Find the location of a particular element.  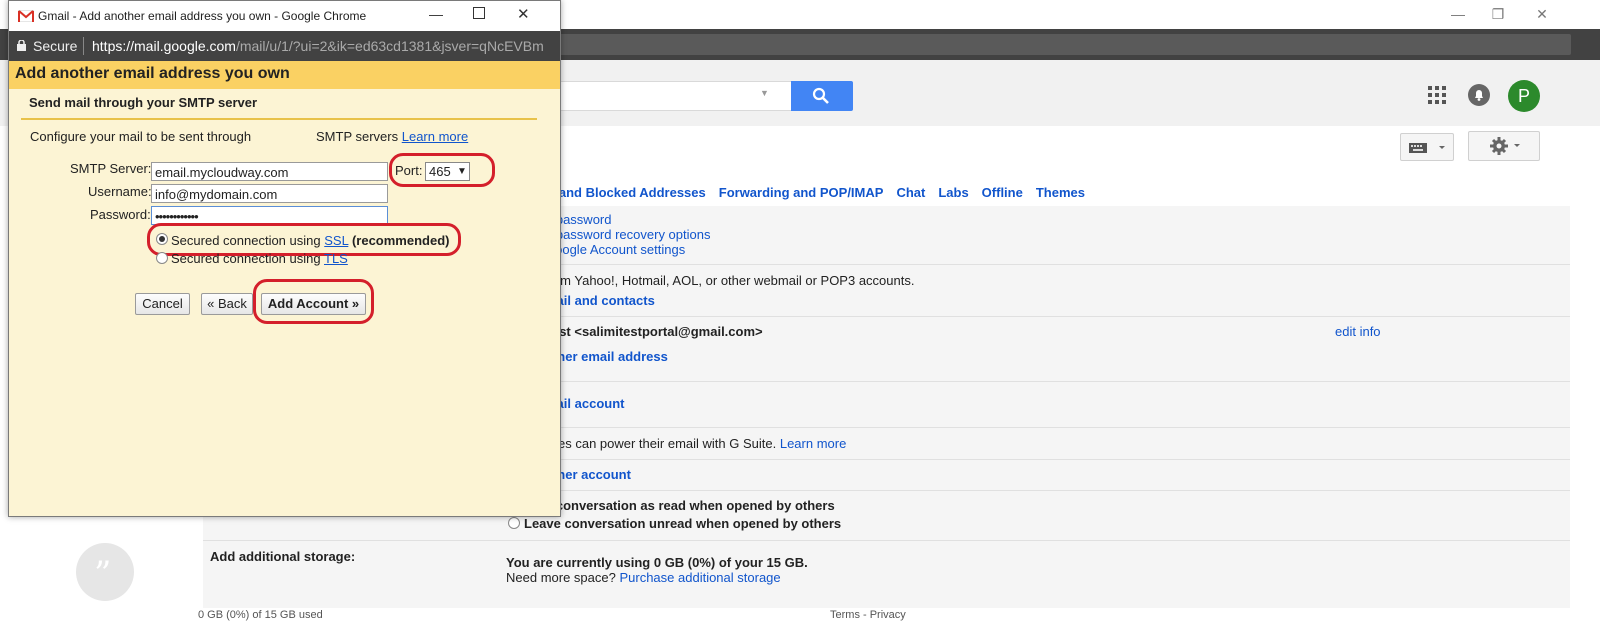

input-tools-button is located at coordinates (1427, 147).